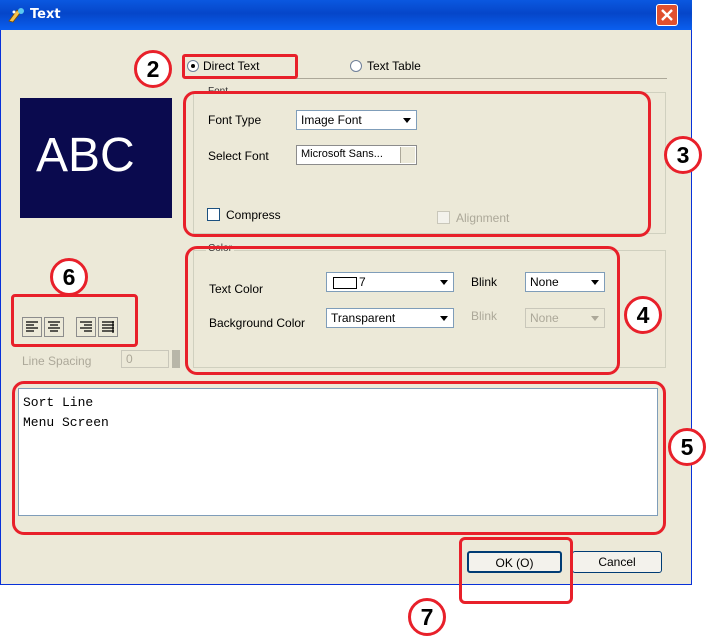 Image resolution: width=712 pixels, height=639 pixels. What do you see at coordinates (57, 361) in the screenshot?
I see `line-spacing-label: Line Spacing` at bounding box center [57, 361].